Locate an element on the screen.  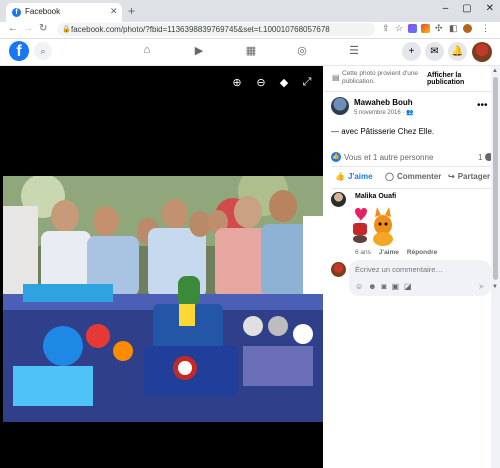
account-avatar is located at coordinates (482, 52).